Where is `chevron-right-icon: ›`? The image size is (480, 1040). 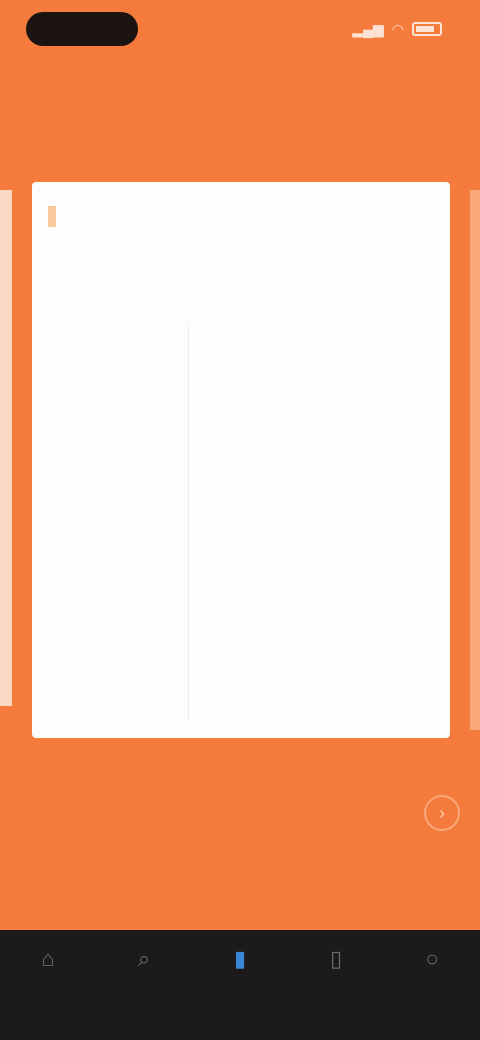 chevron-right-icon: › is located at coordinates (442, 812).